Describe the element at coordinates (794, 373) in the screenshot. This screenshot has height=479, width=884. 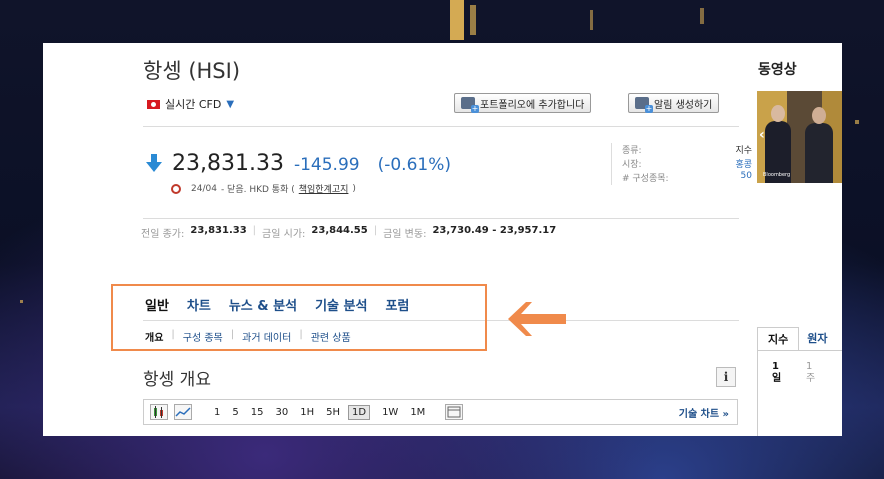
I see `sidebar-periods: 1일 1주` at that location.